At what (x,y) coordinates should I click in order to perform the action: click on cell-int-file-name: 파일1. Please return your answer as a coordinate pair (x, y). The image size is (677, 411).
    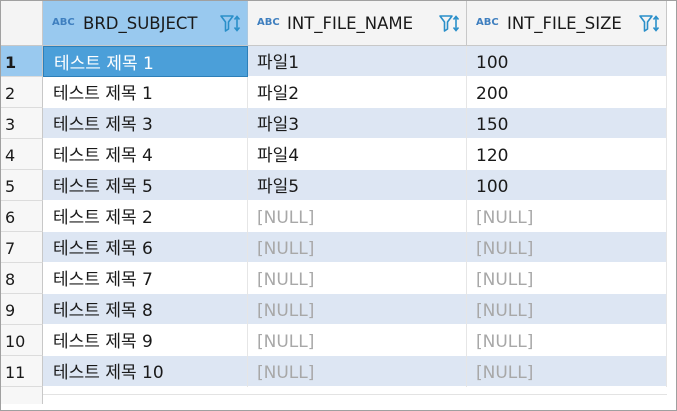
    Looking at the image, I should click on (357, 61).